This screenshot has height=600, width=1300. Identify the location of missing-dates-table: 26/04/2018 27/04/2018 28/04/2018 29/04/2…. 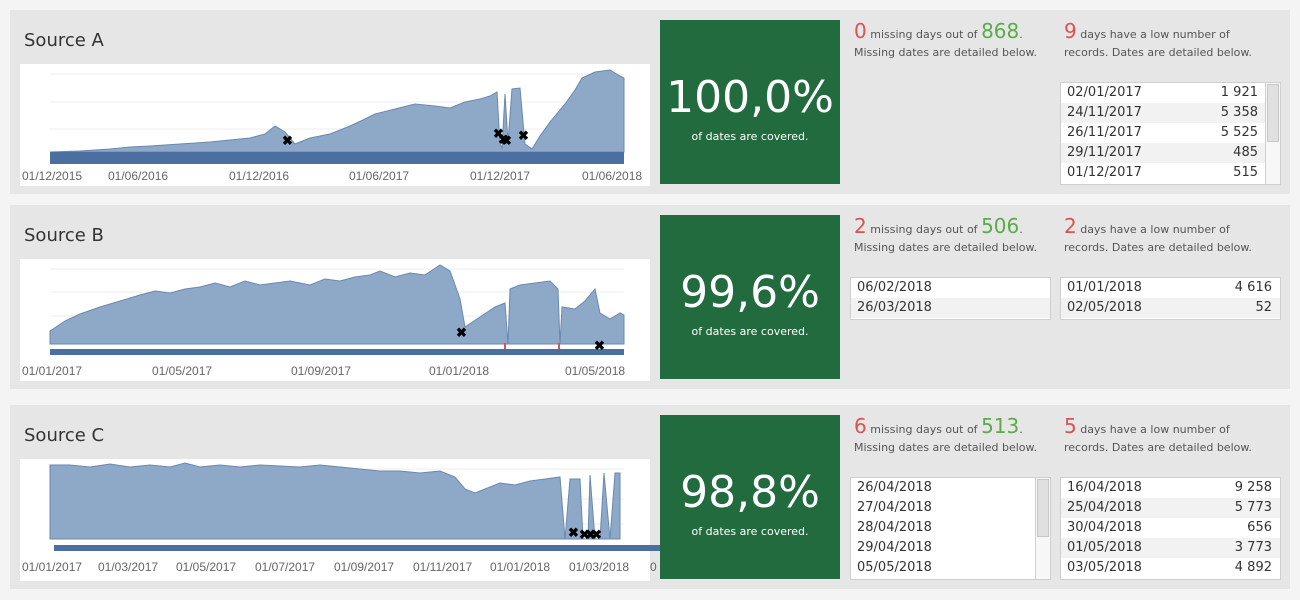
(950, 528).